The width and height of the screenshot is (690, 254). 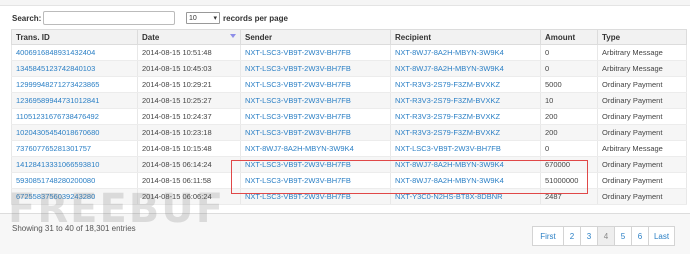 I want to click on trans-id-cell: 5930851748280200080, so click(x=74, y=180).